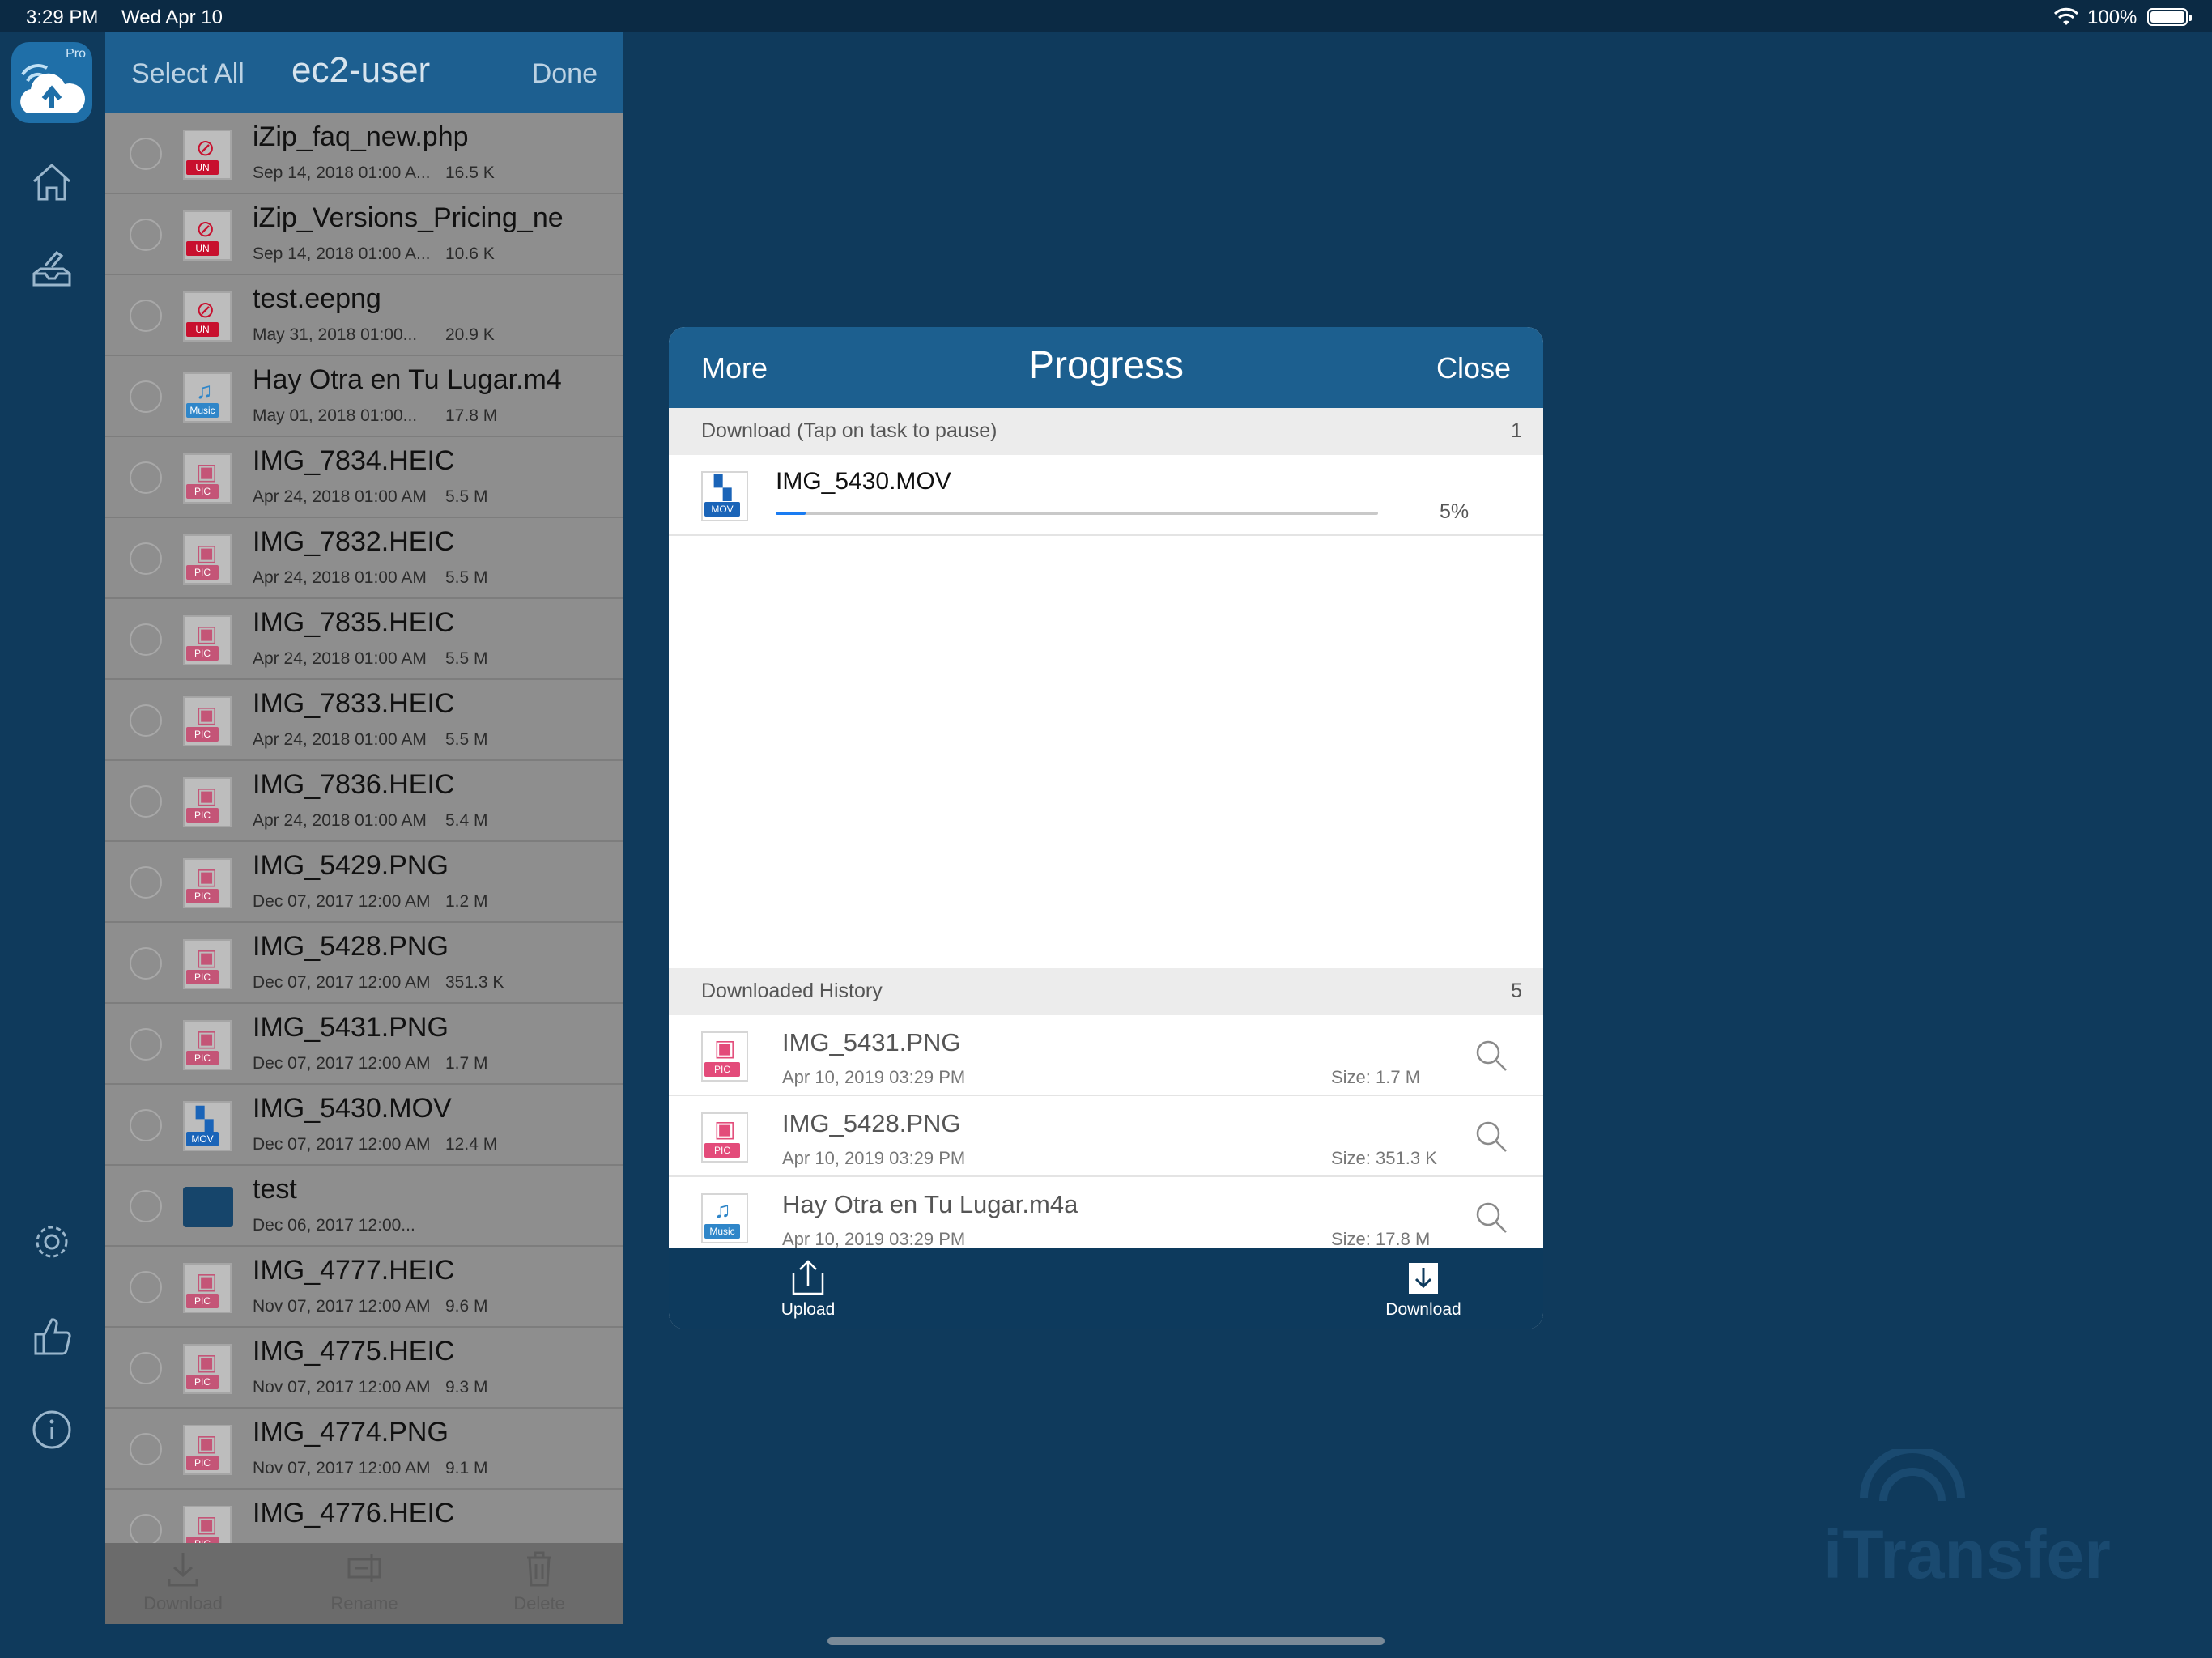  Describe the element at coordinates (275, 1189) in the screenshot. I see `file-name: test` at that location.